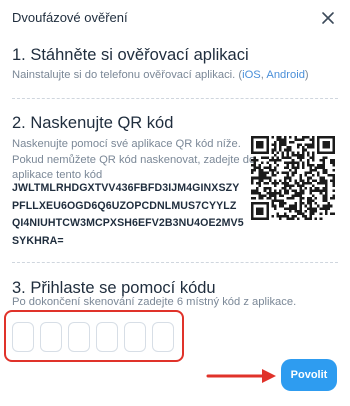  What do you see at coordinates (70, 17) in the screenshot?
I see `dialog-title: Dvoufázové ověření` at bounding box center [70, 17].